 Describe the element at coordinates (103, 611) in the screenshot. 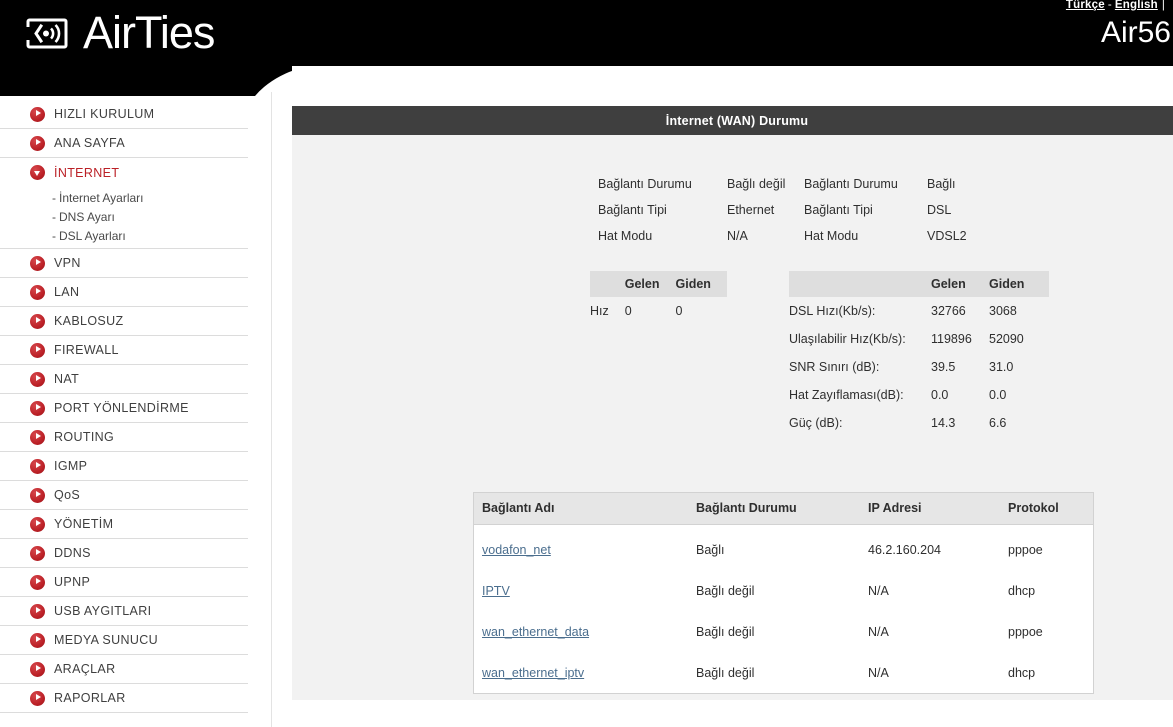

I see `sidebar-item-label: USB AYGITLARI` at that location.